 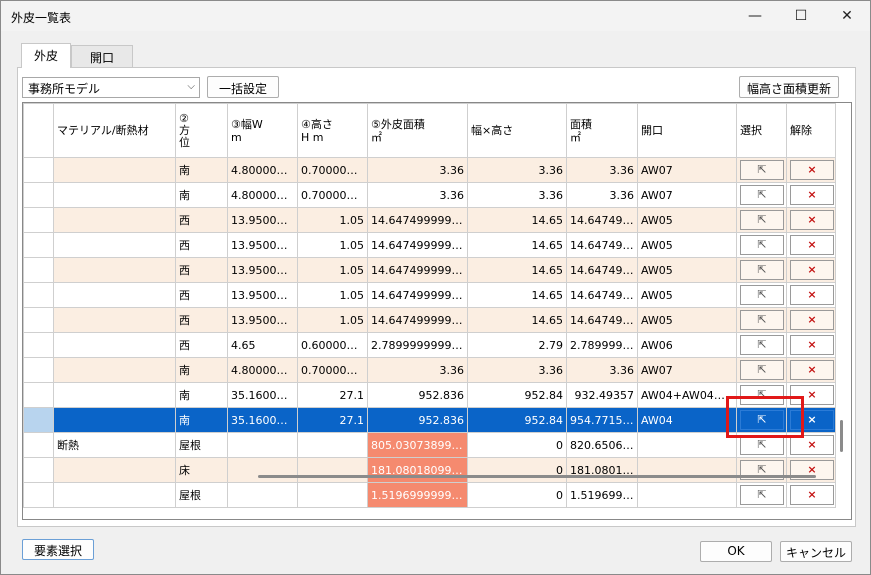 I want to click on col-header-area2: 面積㎡, so click(x=602, y=130).